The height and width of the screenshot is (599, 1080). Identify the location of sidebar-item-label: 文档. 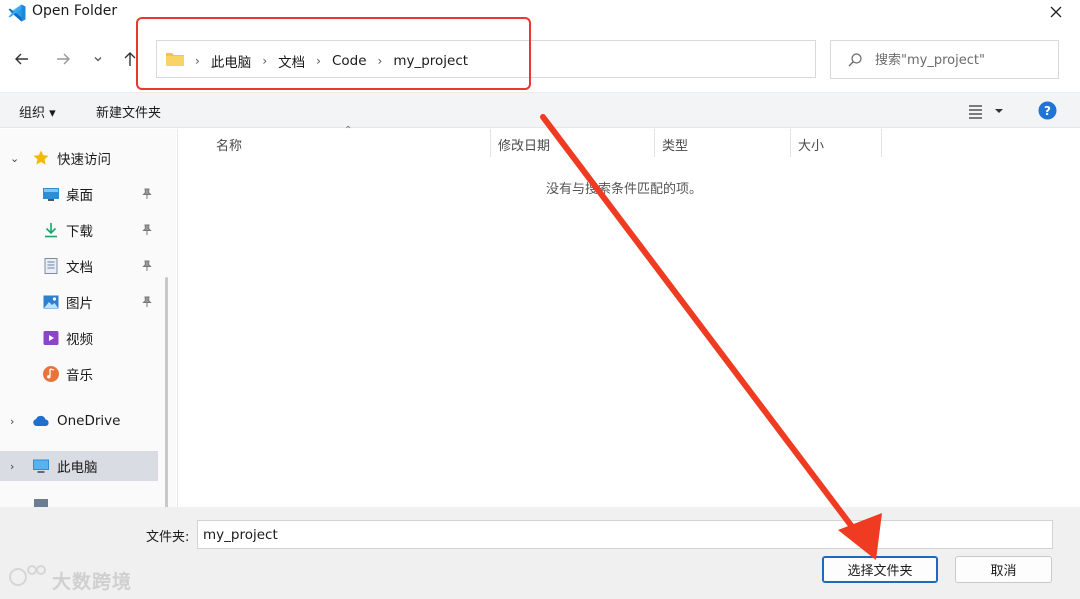
(79, 268).